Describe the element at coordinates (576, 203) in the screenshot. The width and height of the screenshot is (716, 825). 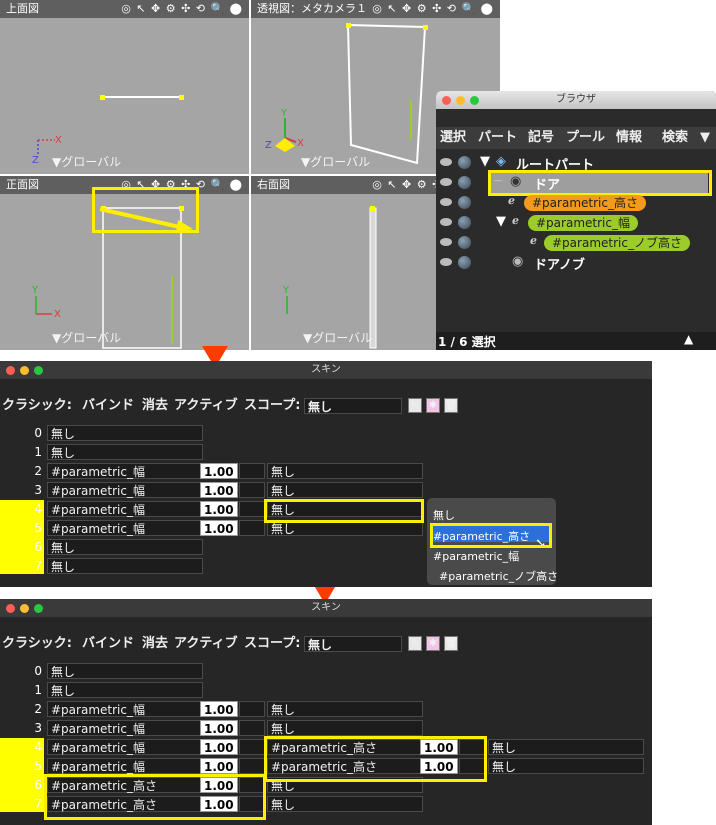
I see `tree-row-param-height: ℯ #parametric_高さ` at that location.